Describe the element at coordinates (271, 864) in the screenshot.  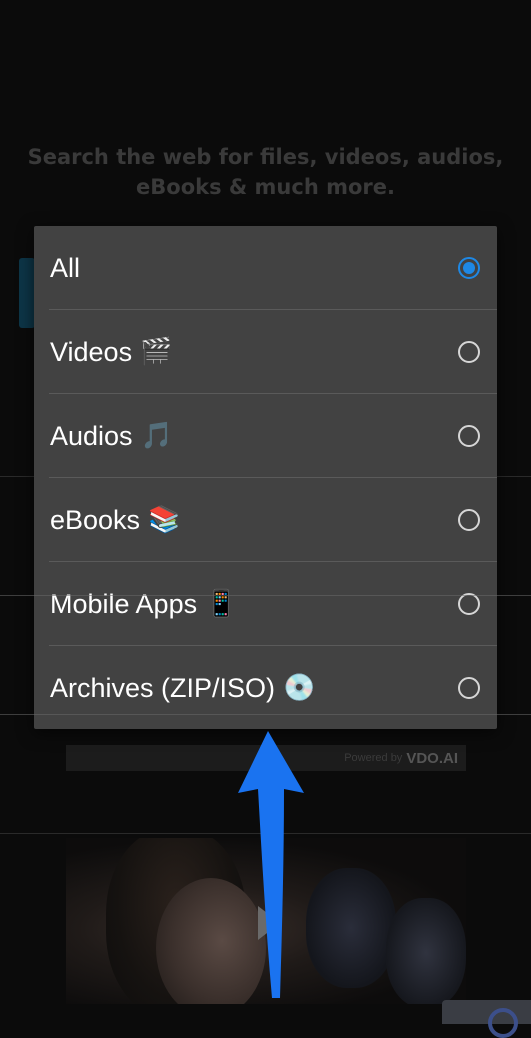
I see `up-arrow-icon` at that location.